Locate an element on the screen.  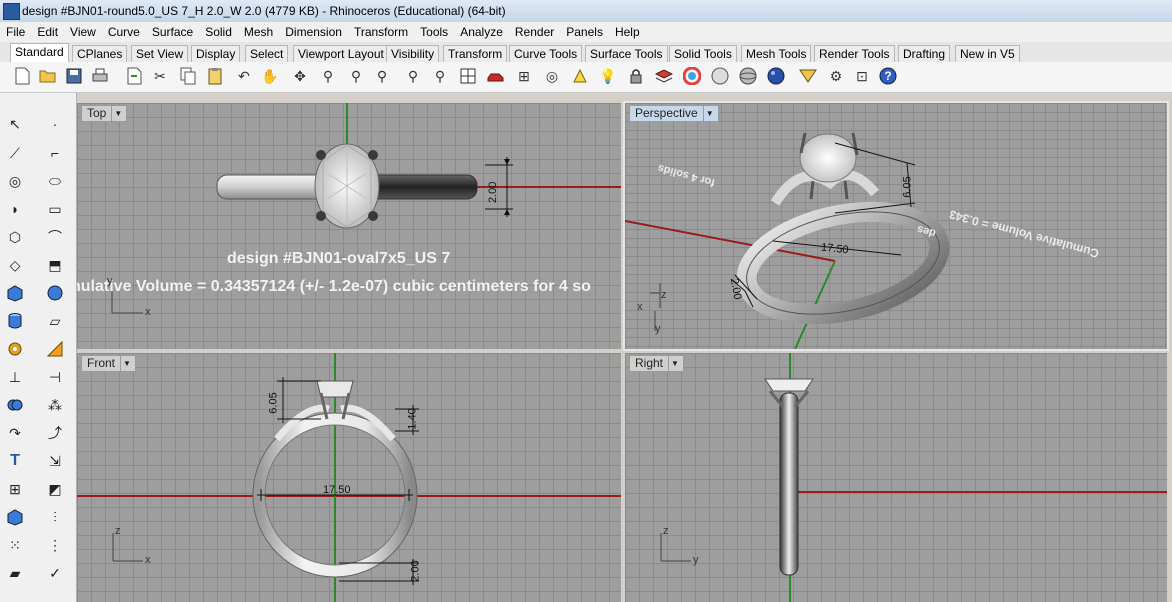
box-icon is located at coordinates (15, 293).